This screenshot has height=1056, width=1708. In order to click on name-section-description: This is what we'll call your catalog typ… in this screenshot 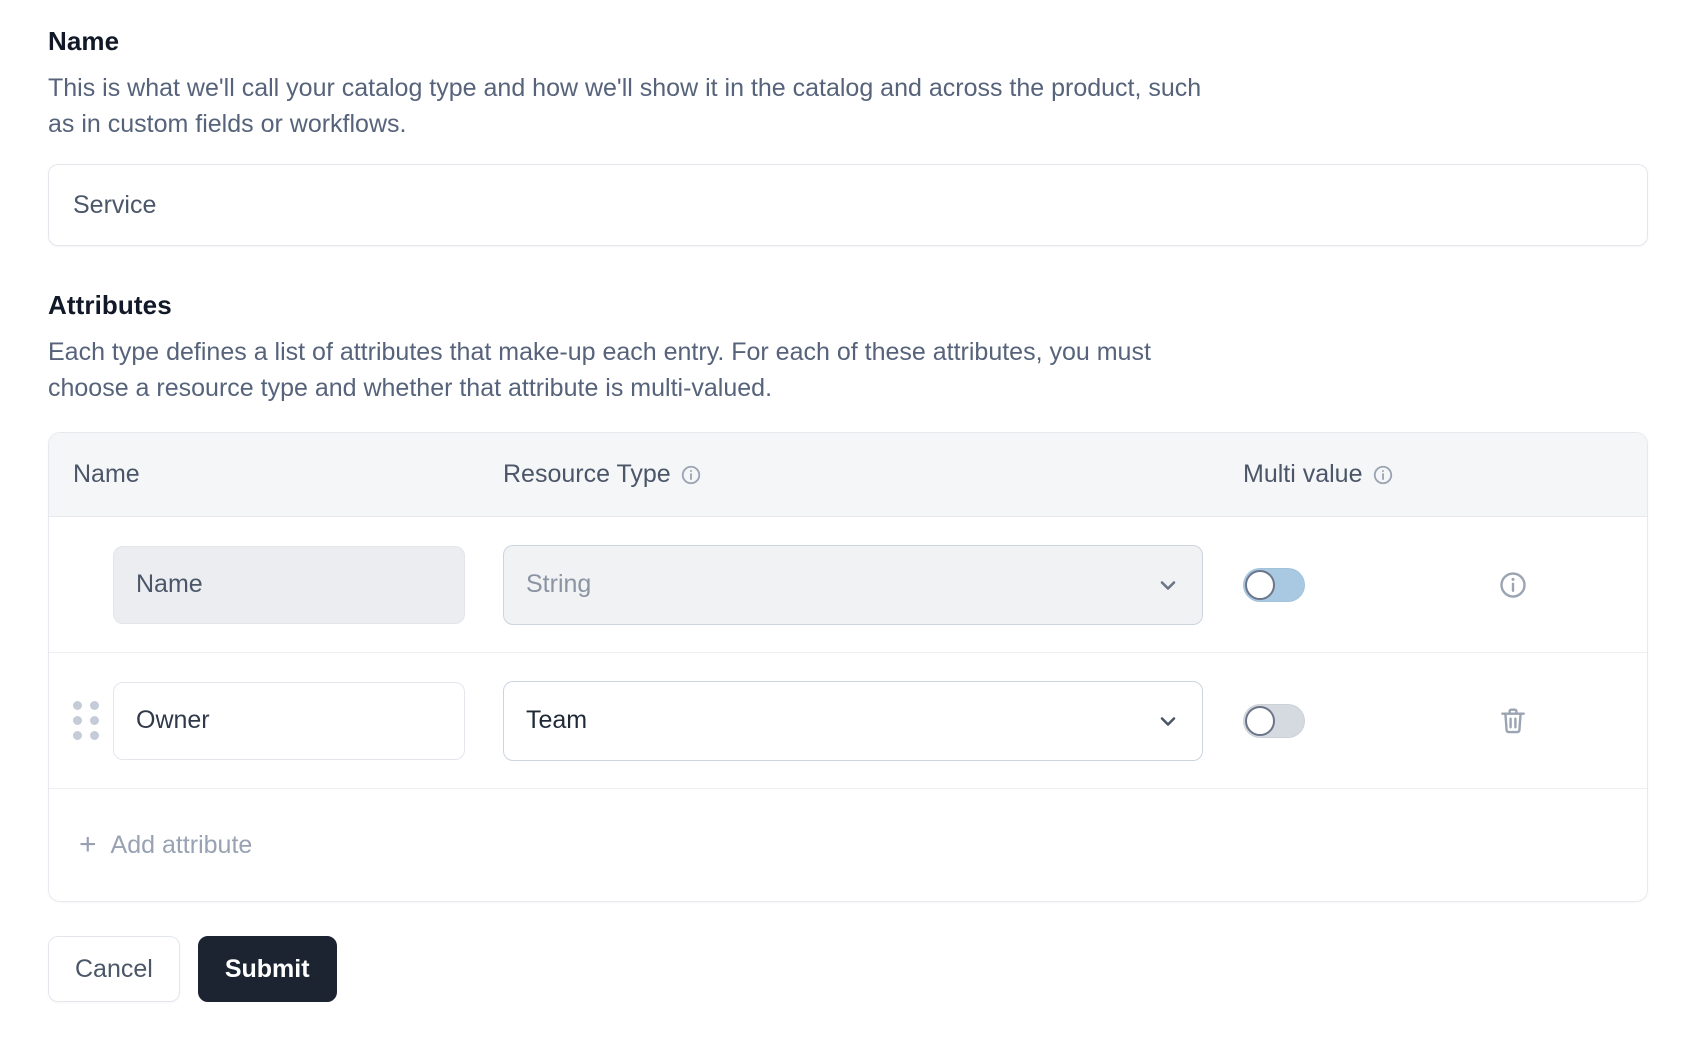, I will do `click(625, 106)`.